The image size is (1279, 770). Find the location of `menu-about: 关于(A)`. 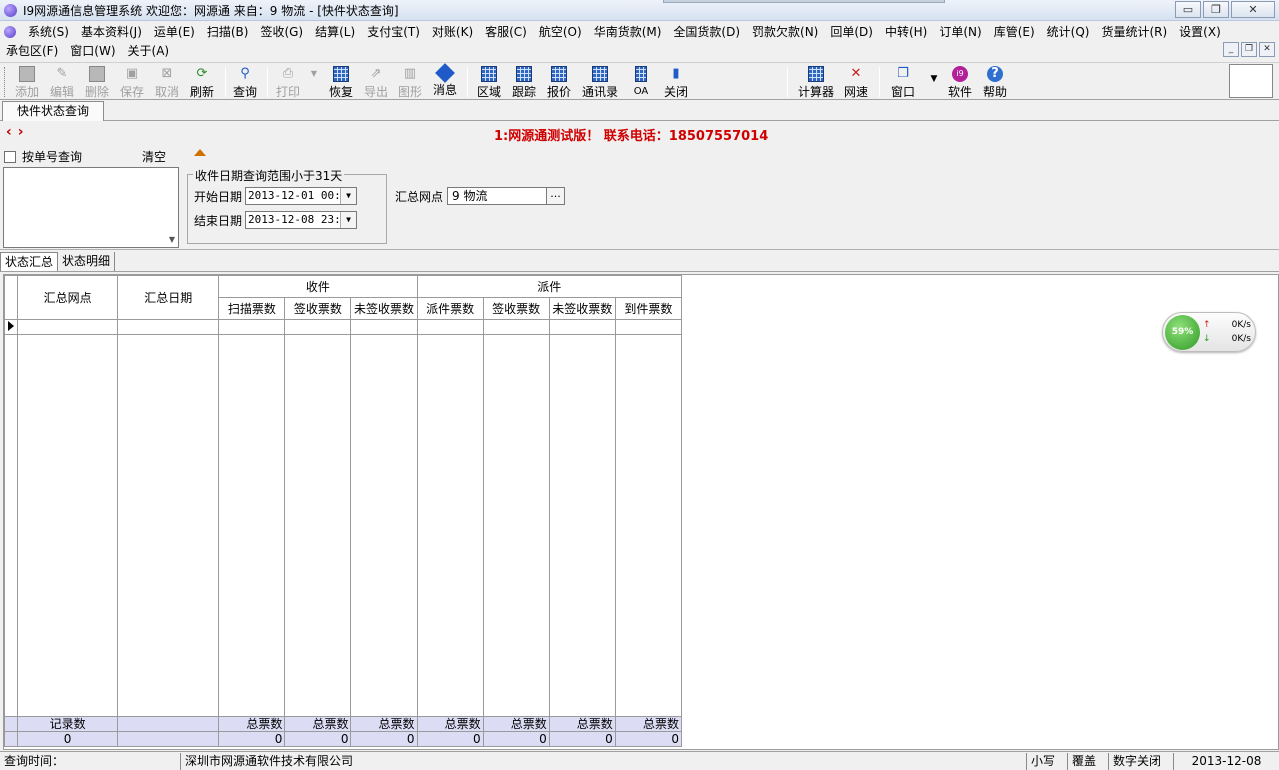

menu-about: 关于(A) is located at coordinates (149, 50).